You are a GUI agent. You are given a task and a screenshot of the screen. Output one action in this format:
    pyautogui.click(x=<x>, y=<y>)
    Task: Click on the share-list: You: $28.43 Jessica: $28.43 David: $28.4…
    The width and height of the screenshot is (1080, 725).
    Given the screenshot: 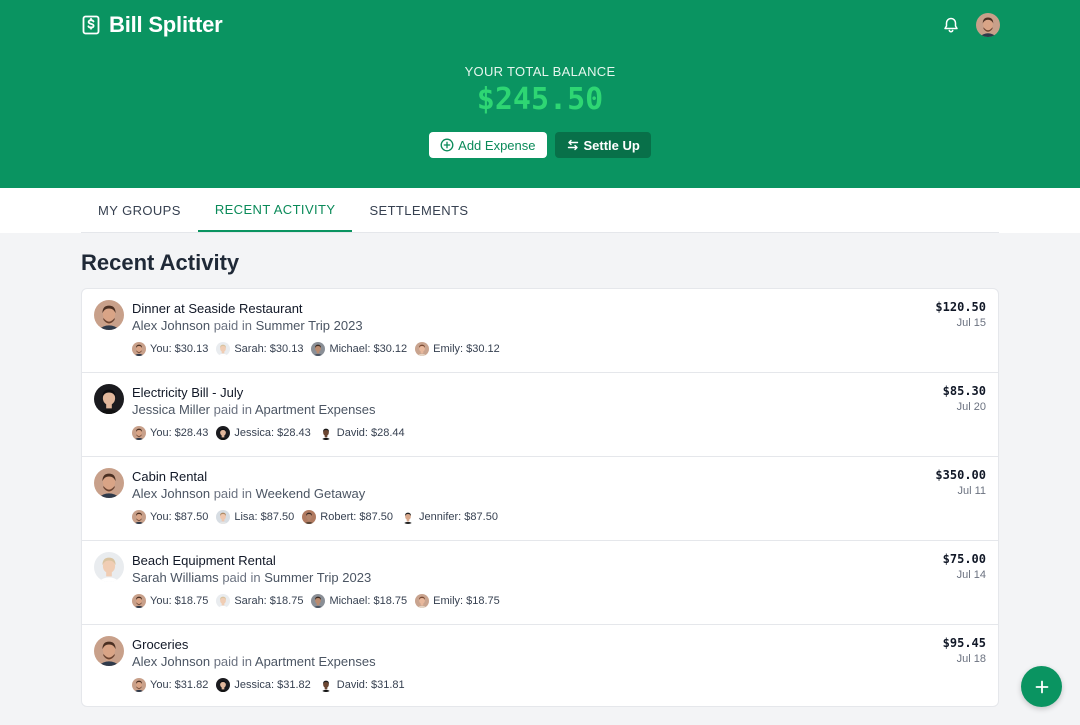 What is the action you would take?
    pyautogui.click(x=268, y=433)
    